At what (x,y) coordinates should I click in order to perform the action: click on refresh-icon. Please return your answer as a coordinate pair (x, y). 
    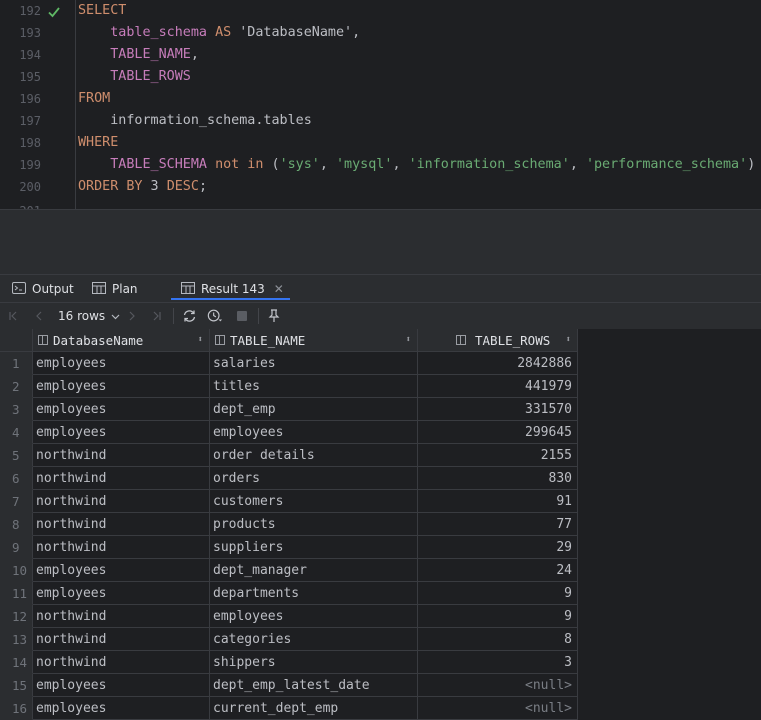
    Looking at the image, I should click on (189, 316).